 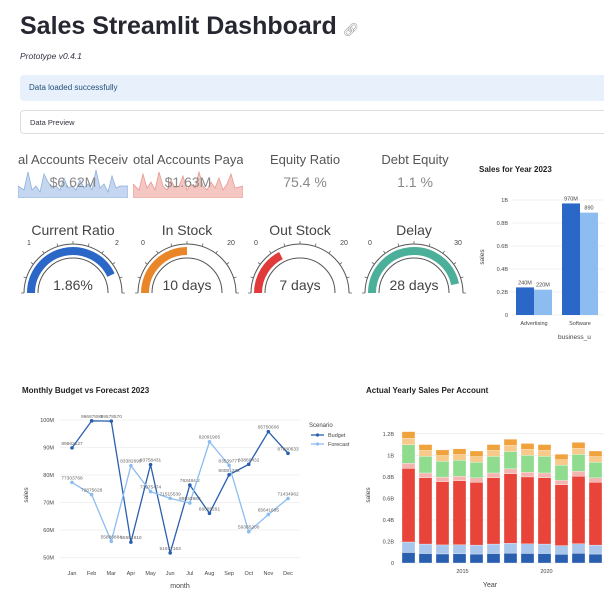 What do you see at coordinates (150, 574) in the screenshot?
I see `x-tick-label: May` at bounding box center [150, 574].